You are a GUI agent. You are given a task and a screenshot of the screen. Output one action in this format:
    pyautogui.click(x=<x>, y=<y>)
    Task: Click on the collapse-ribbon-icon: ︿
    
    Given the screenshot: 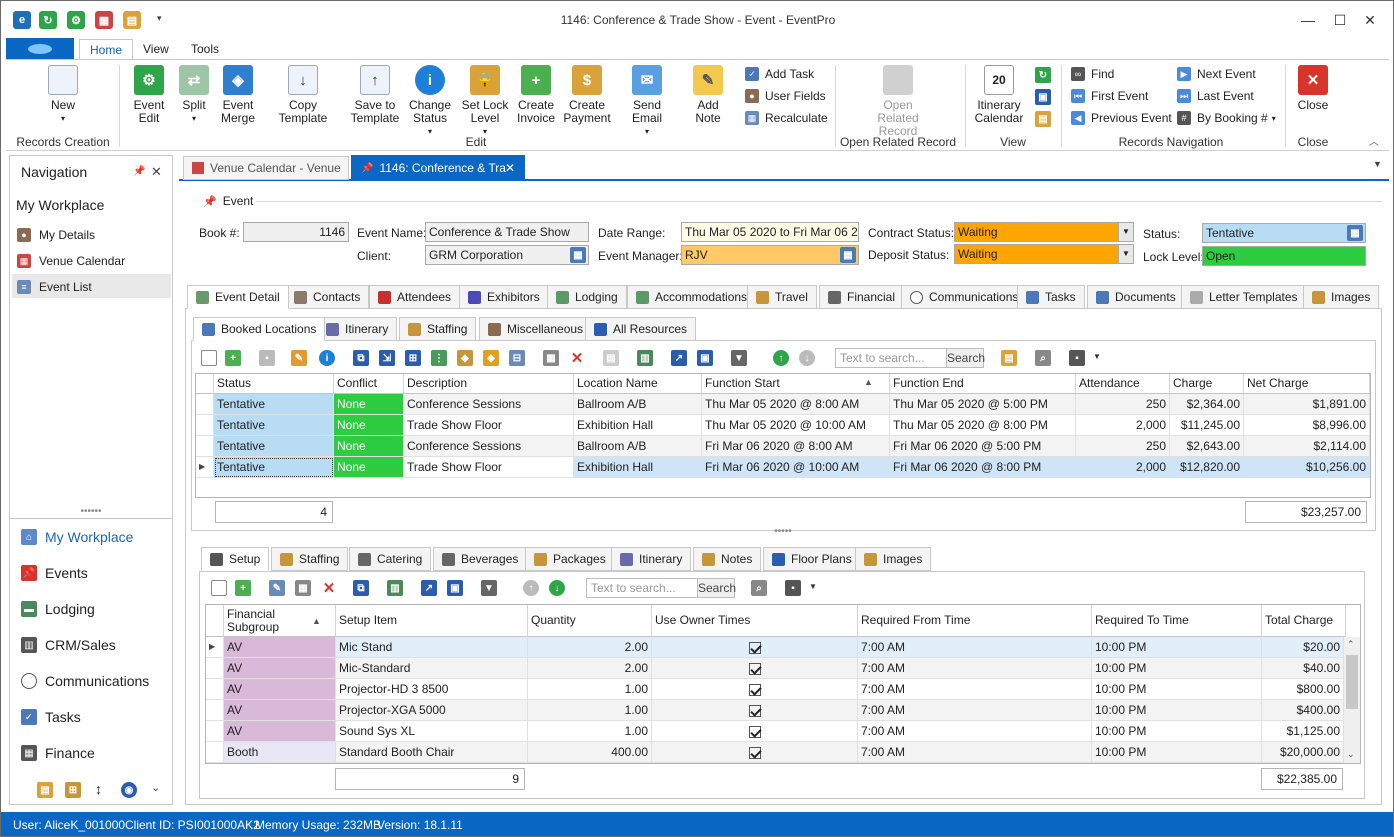 What is the action you would take?
    pyautogui.click(x=1374, y=140)
    